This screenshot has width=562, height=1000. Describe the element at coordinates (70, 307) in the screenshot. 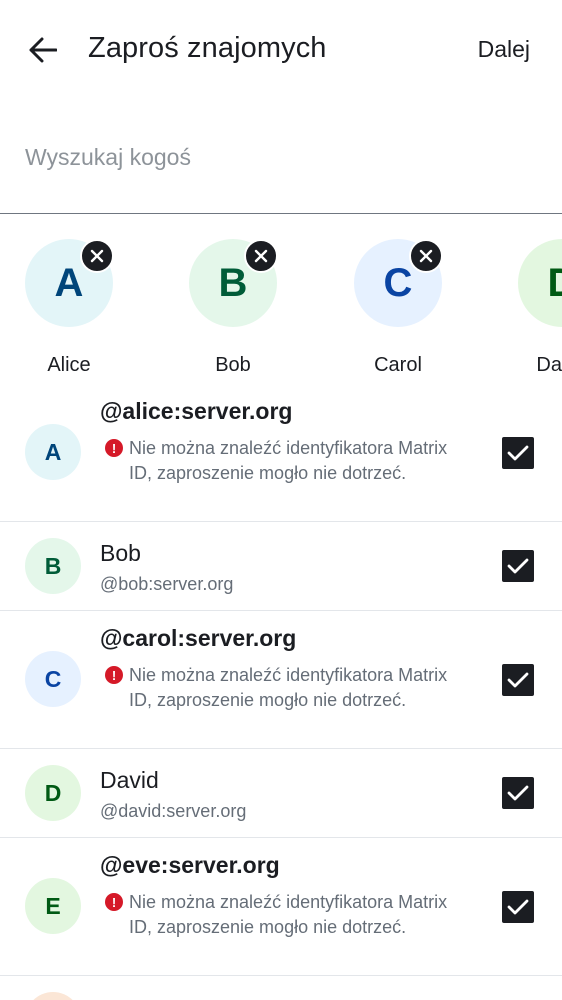

I see `selected-user-chip-alice: A Alice` at that location.